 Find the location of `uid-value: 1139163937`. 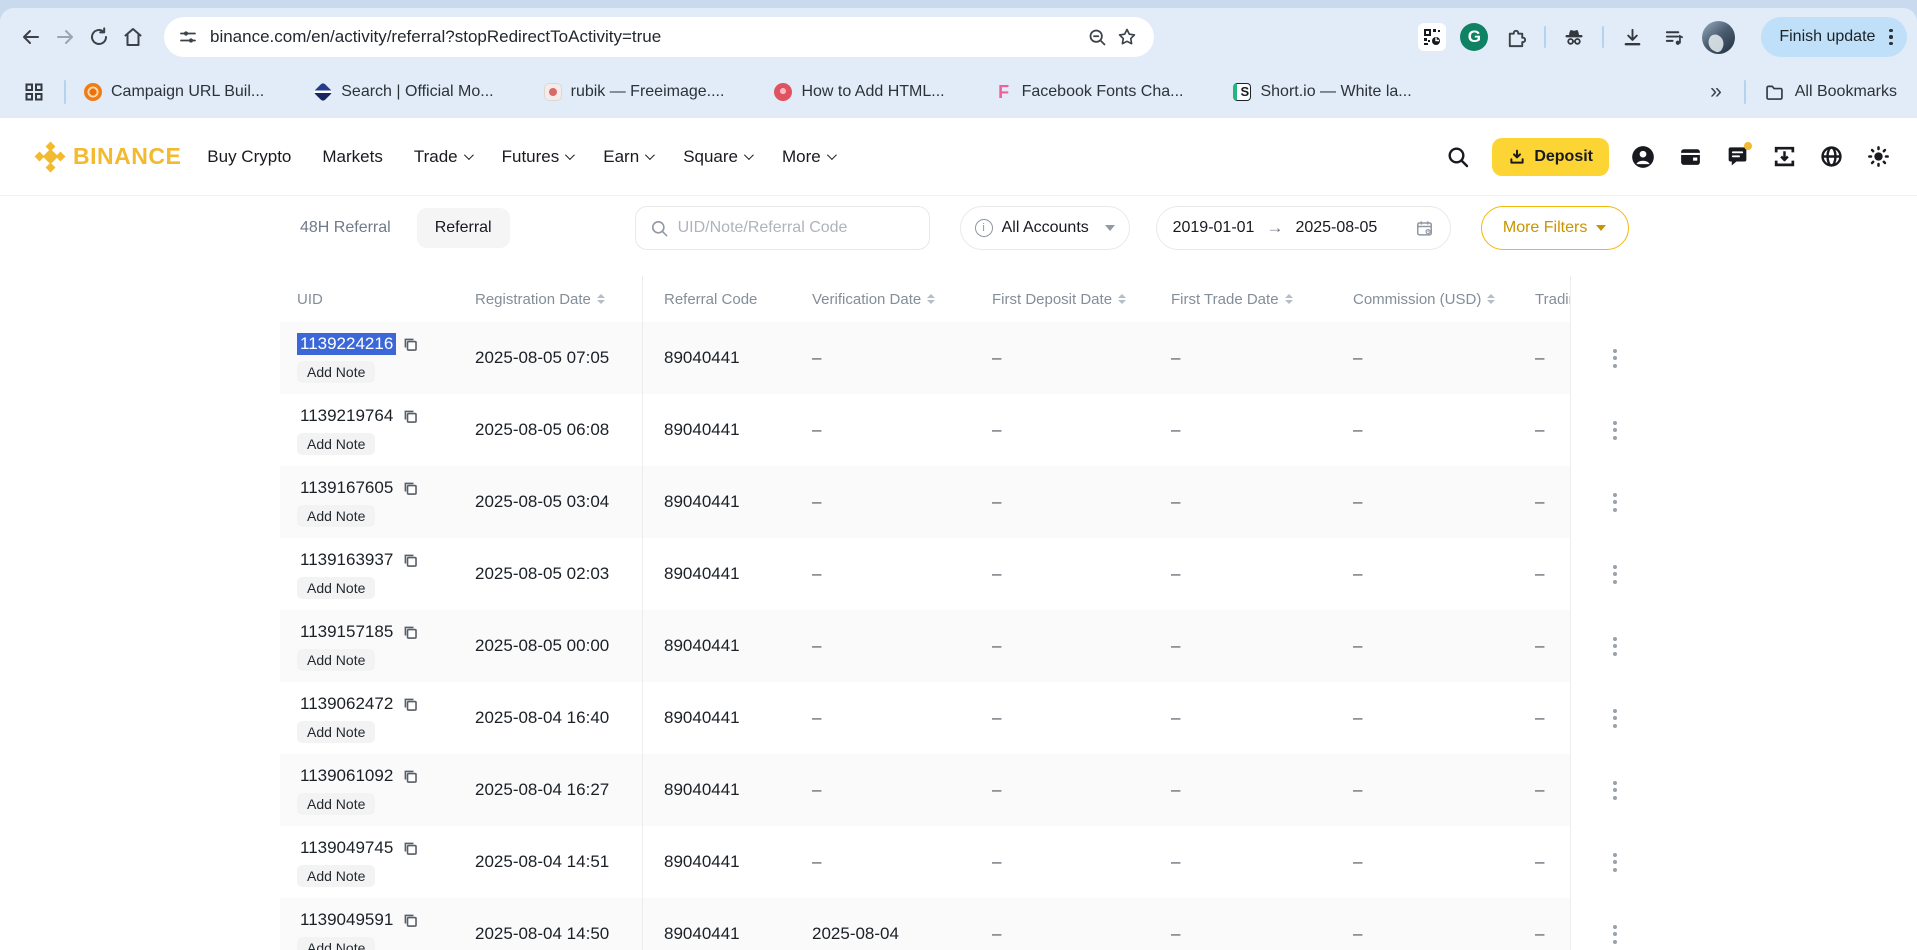

uid-value: 1139163937 is located at coordinates (346, 560).